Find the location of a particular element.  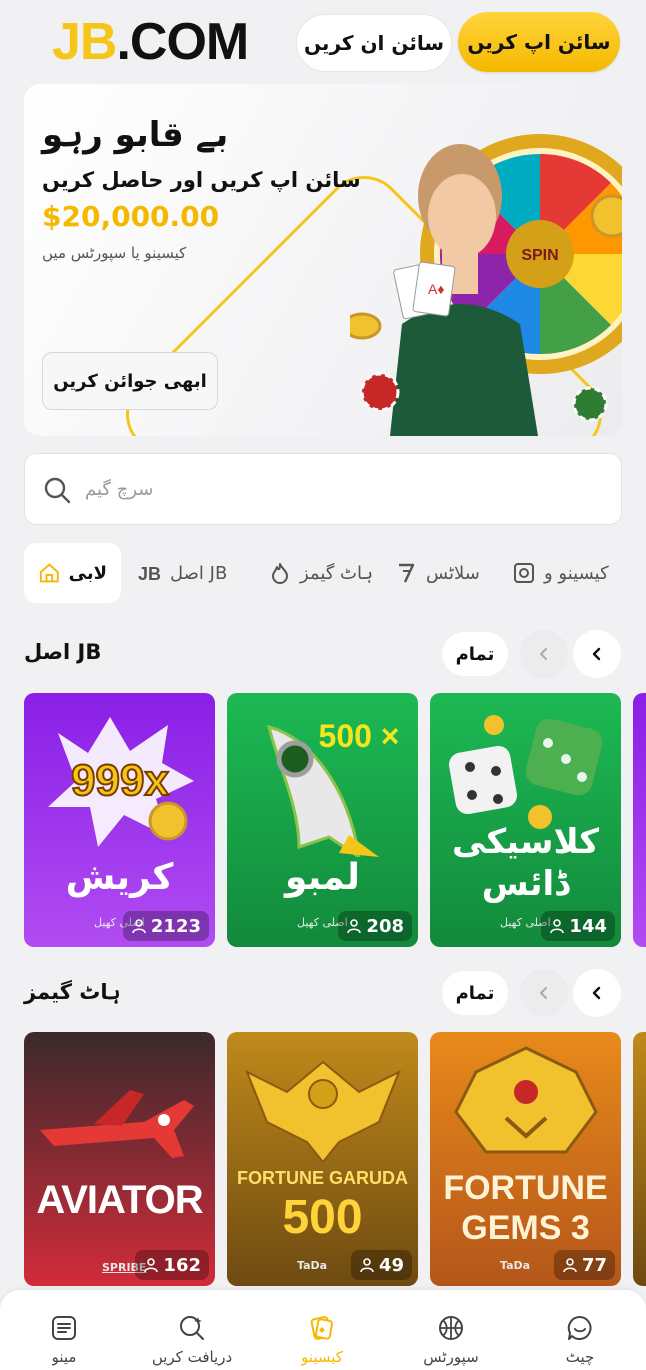

limbo-artwork: 500 × is located at coordinates (333, 787).